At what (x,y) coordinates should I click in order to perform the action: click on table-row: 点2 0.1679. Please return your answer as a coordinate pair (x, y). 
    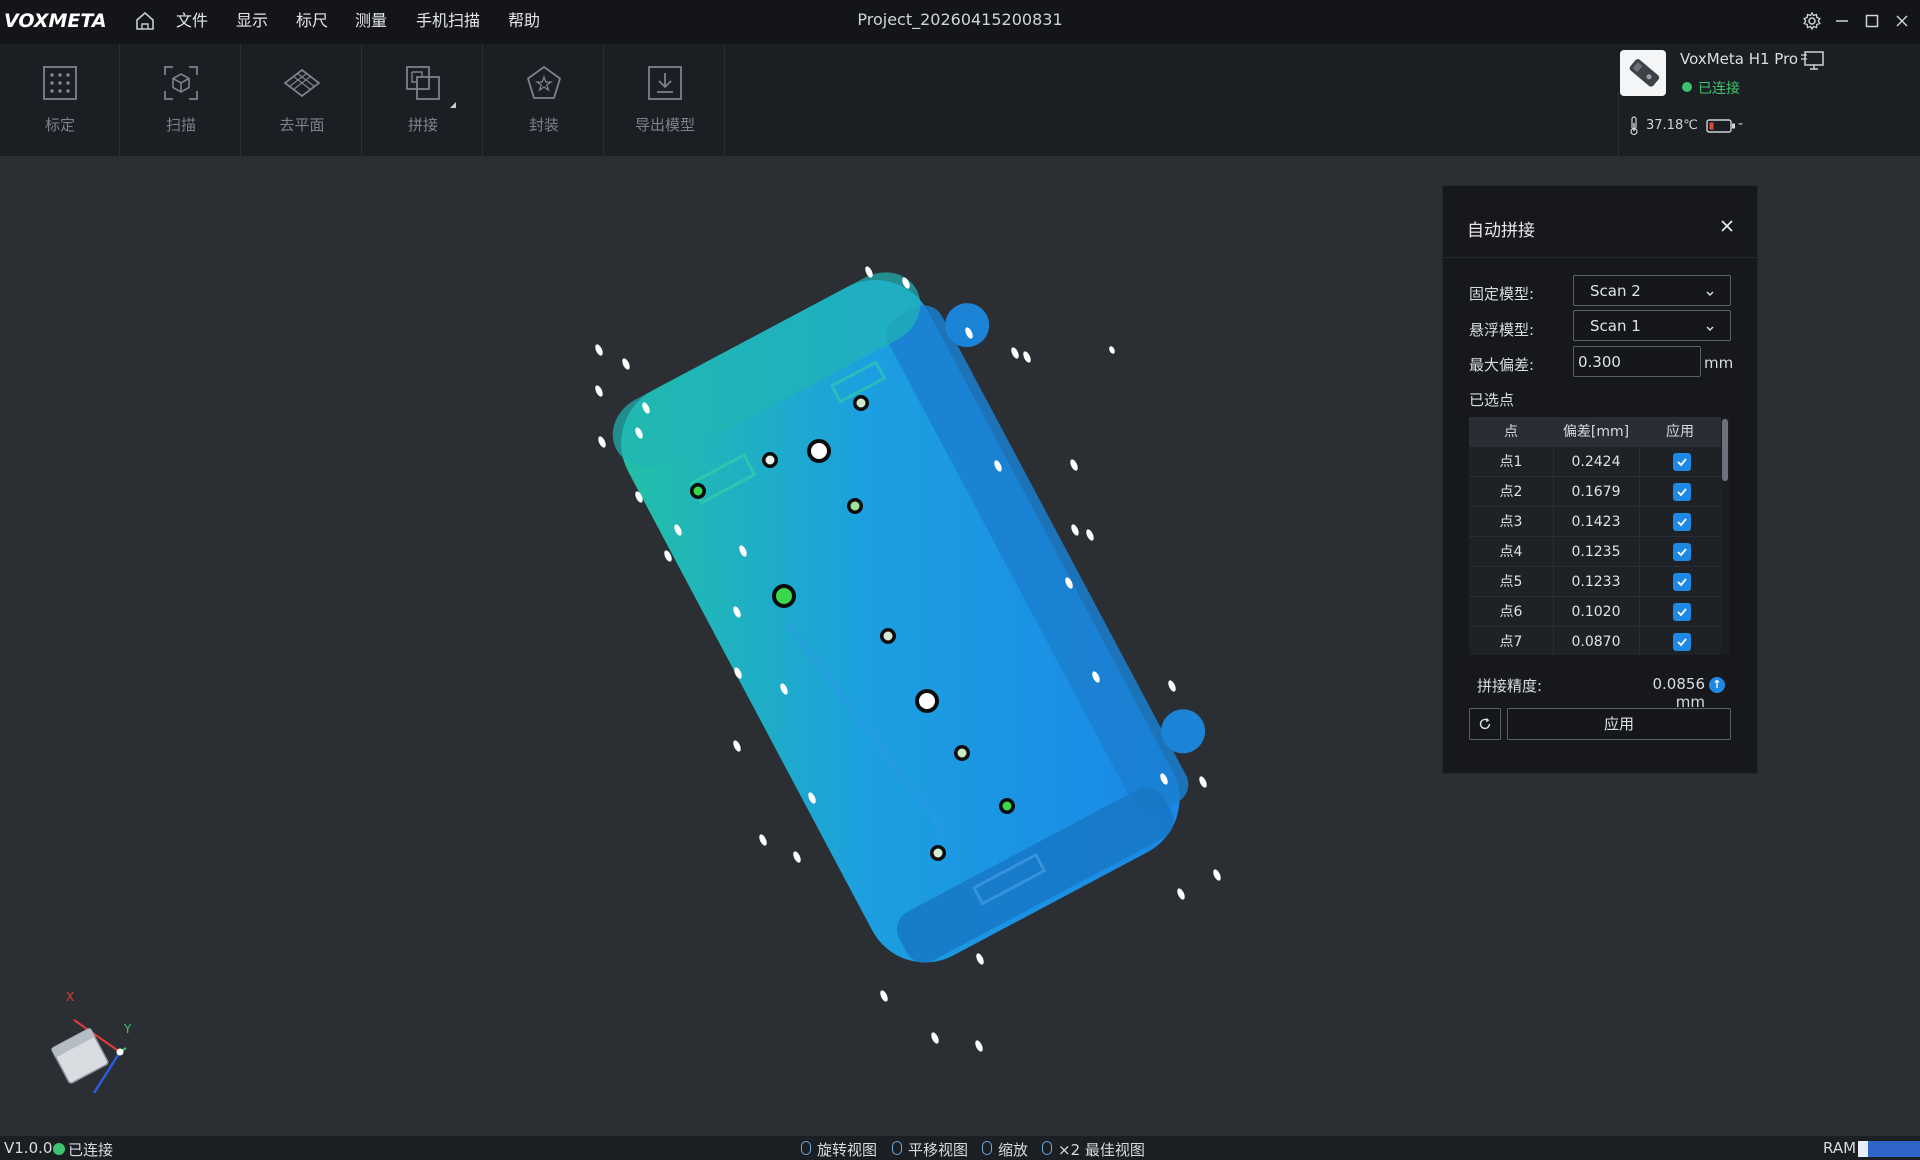
    Looking at the image, I should click on (1595, 492).